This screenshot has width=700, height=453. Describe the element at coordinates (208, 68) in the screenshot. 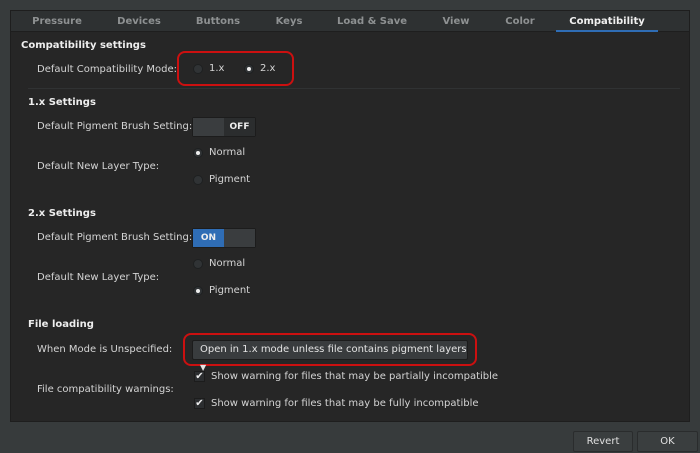

I see `radio-1x: 1.x` at that location.